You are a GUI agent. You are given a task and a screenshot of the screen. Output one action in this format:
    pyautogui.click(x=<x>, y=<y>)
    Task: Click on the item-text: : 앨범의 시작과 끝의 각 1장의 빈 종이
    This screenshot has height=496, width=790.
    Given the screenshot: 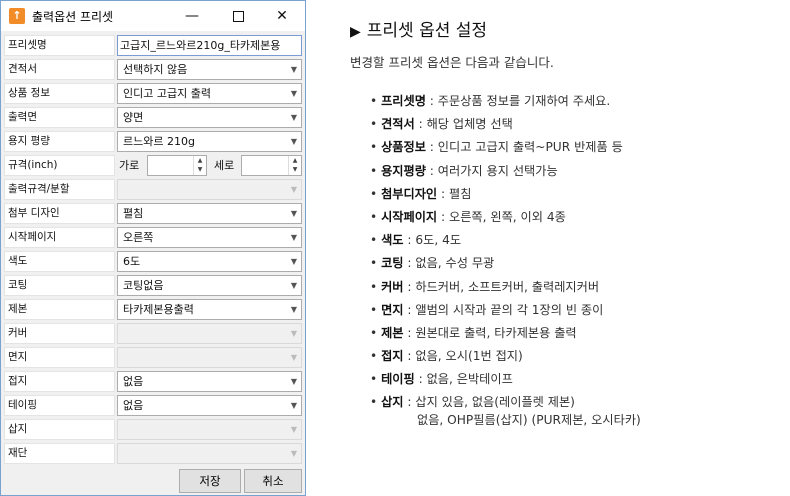 What is the action you would take?
    pyautogui.click(x=503, y=309)
    